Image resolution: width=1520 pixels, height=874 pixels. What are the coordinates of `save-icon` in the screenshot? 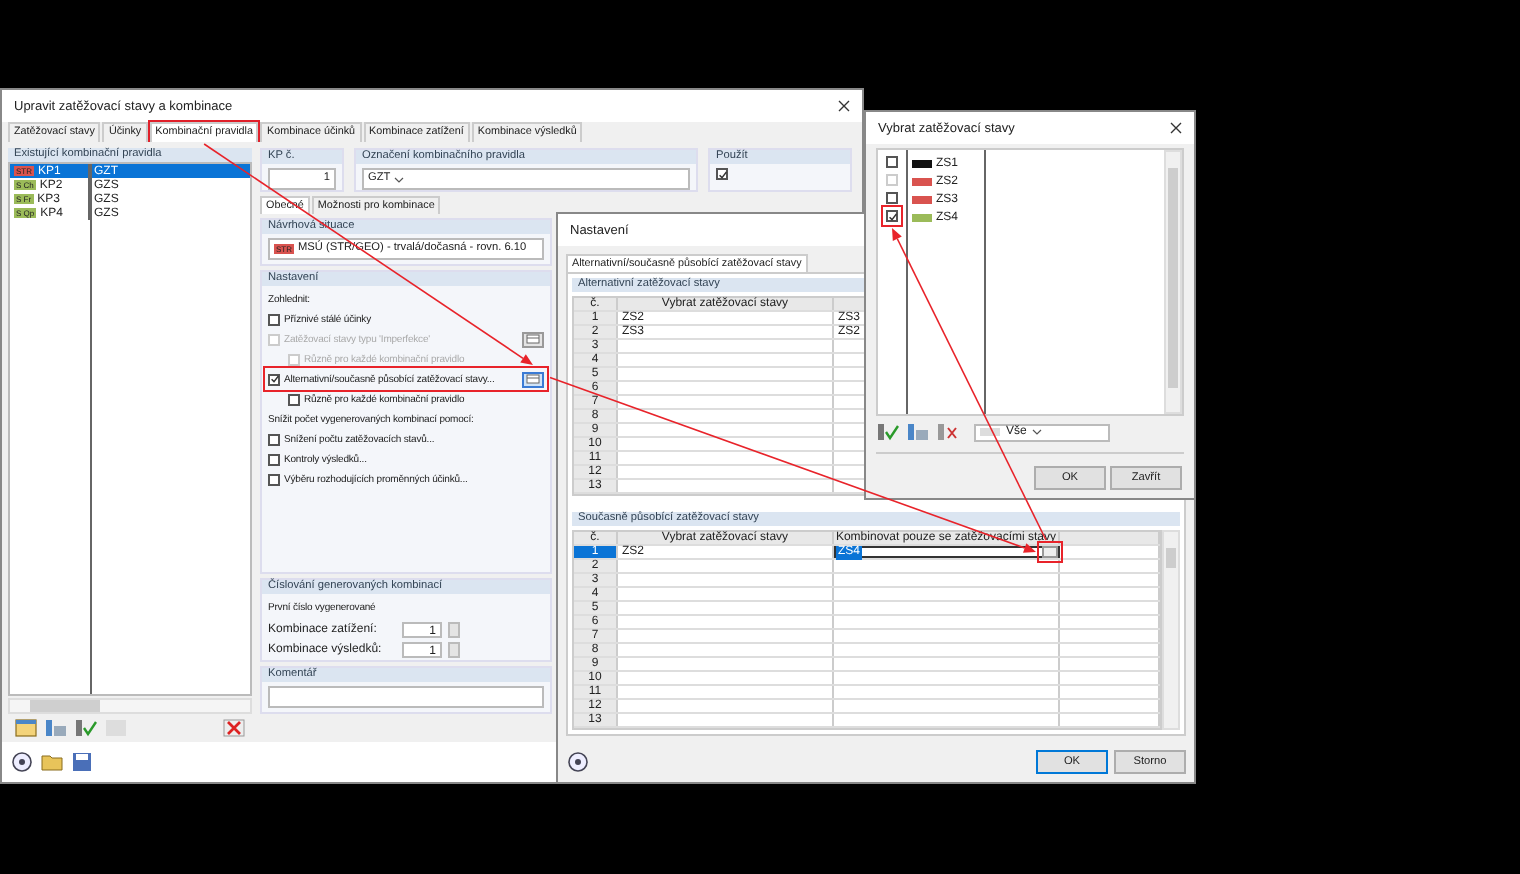 It's located at (82, 762).